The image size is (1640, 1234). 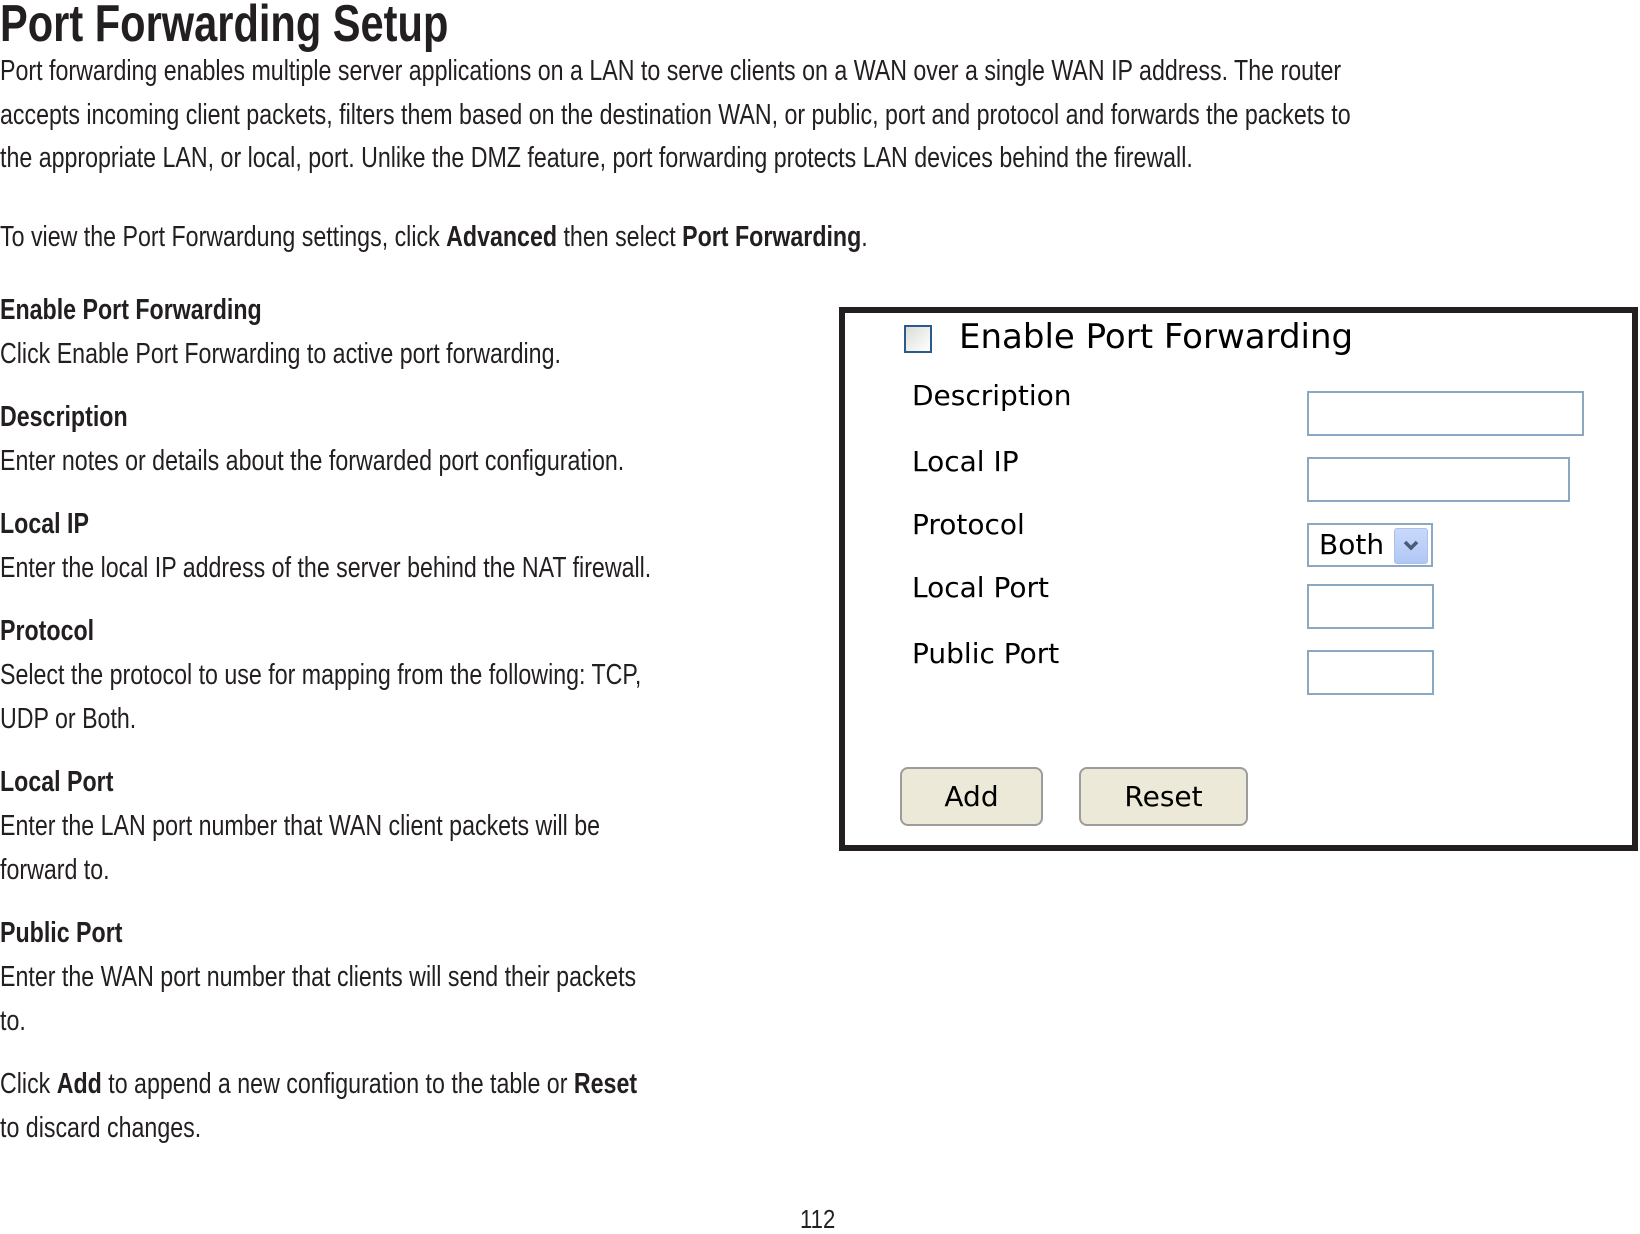 What do you see at coordinates (864, 237) in the screenshot?
I see `nav-suffix: .` at bounding box center [864, 237].